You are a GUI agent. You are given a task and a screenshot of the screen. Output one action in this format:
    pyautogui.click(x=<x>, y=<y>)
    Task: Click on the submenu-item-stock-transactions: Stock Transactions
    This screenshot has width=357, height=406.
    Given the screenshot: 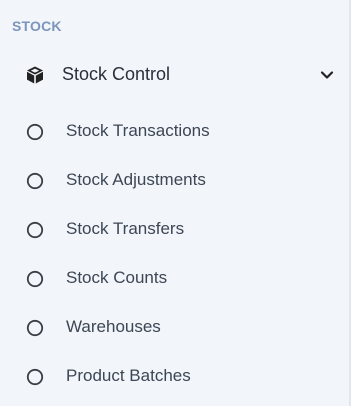 What is the action you would take?
    pyautogui.click(x=180, y=134)
    